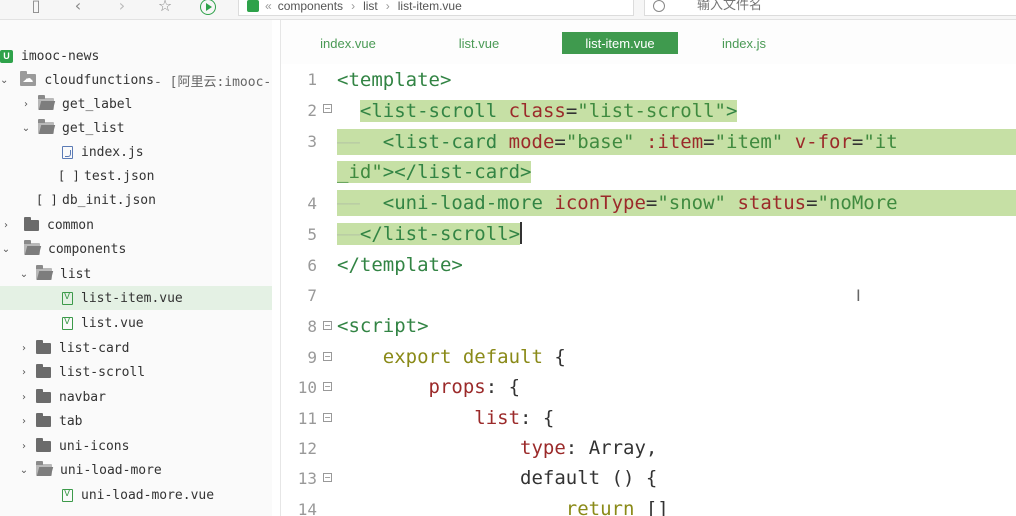 The width and height of the screenshot is (1016, 516). Describe the element at coordinates (620, 43) in the screenshot. I see `tab-list-item-vue: list-item.vue` at that location.